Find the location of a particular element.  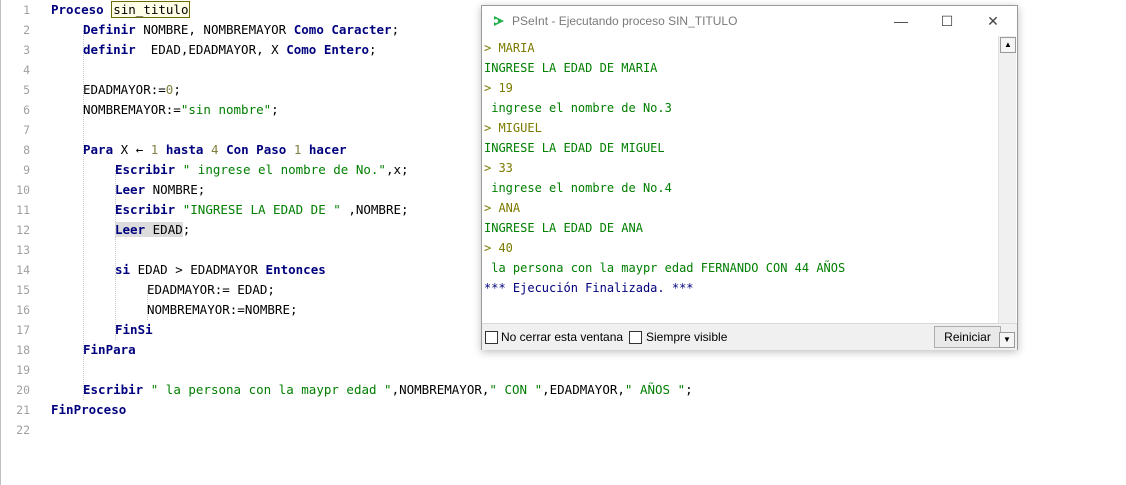

console-line: INGRESE LA EDAD DE ANA is located at coordinates (563, 228).